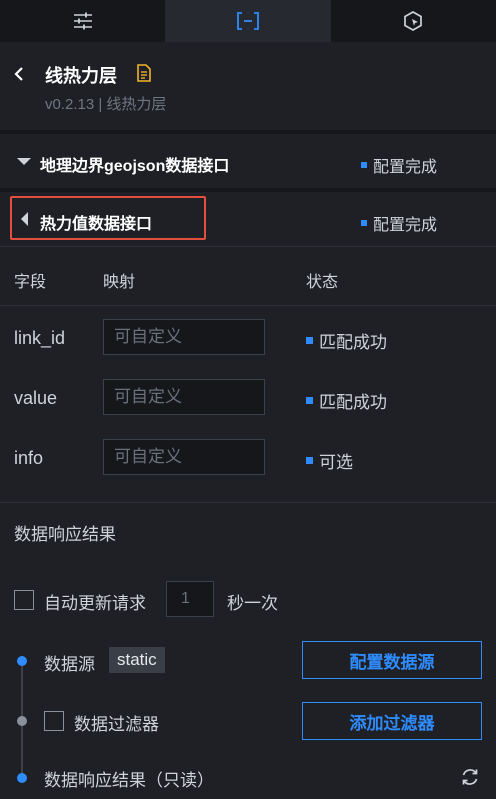 The image size is (496, 799). What do you see at coordinates (69, 664) in the screenshot?
I see `datasource-label: 数据源` at bounding box center [69, 664].